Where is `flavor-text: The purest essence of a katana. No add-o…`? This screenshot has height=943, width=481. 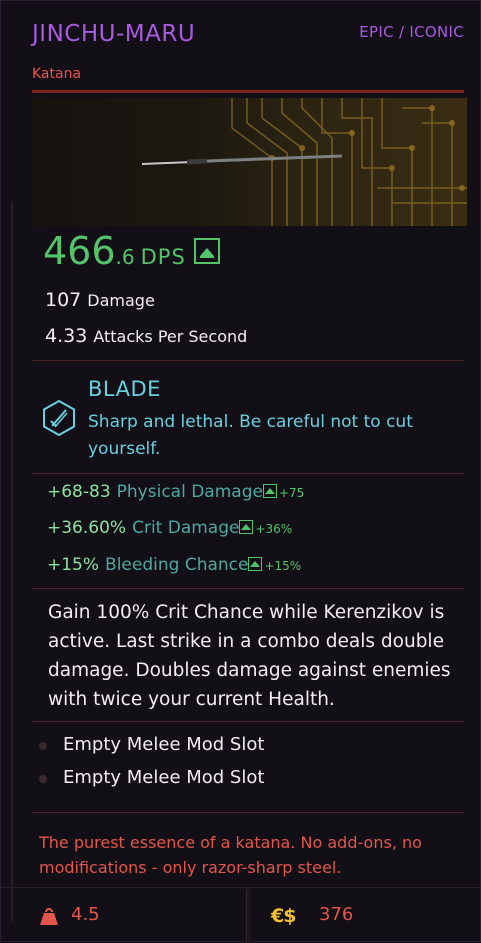
flavor-text: The purest essence of a katana. No add-o… is located at coordinates (230, 855).